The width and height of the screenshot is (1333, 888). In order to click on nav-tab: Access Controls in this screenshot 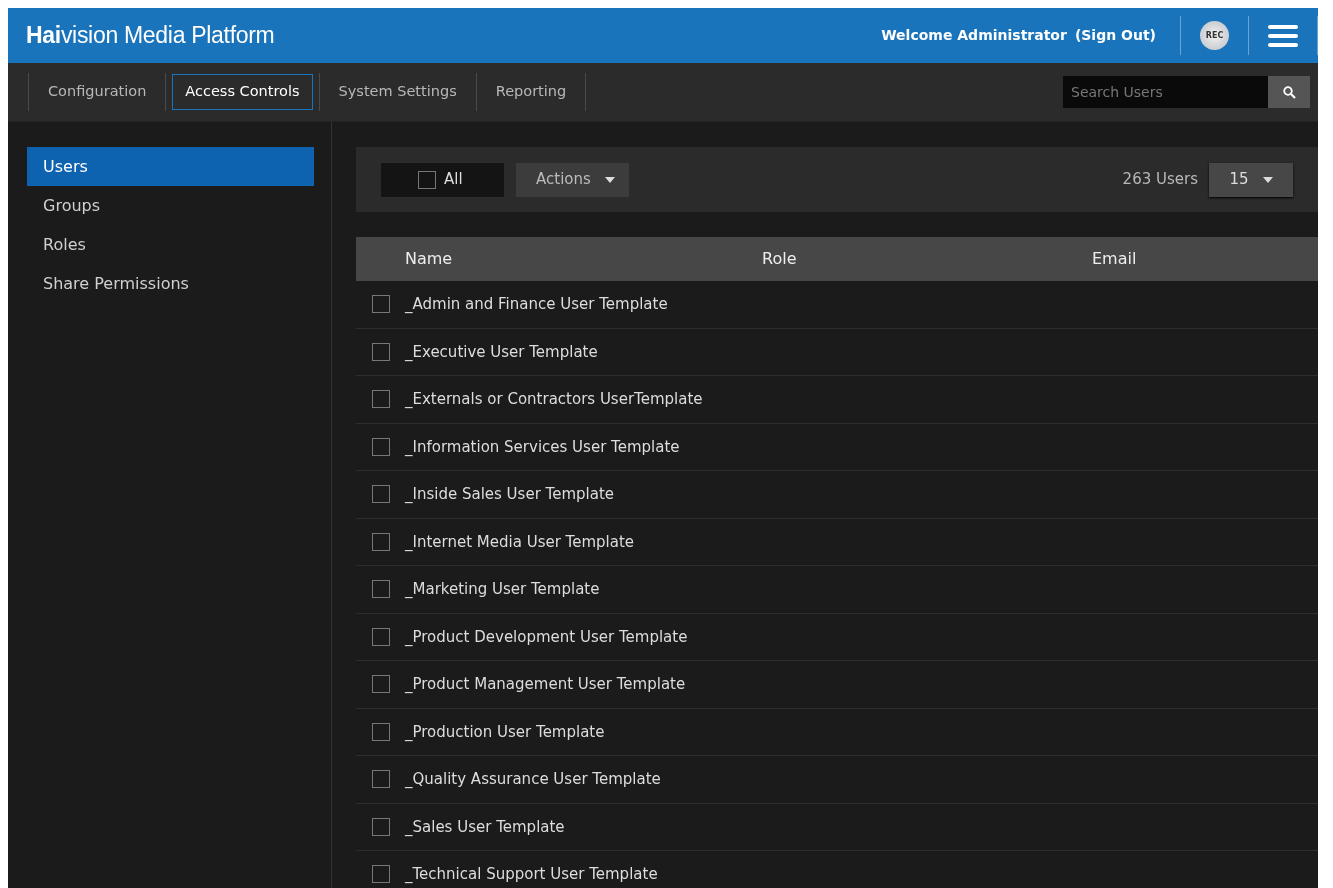, I will do `click(242, 92)`.